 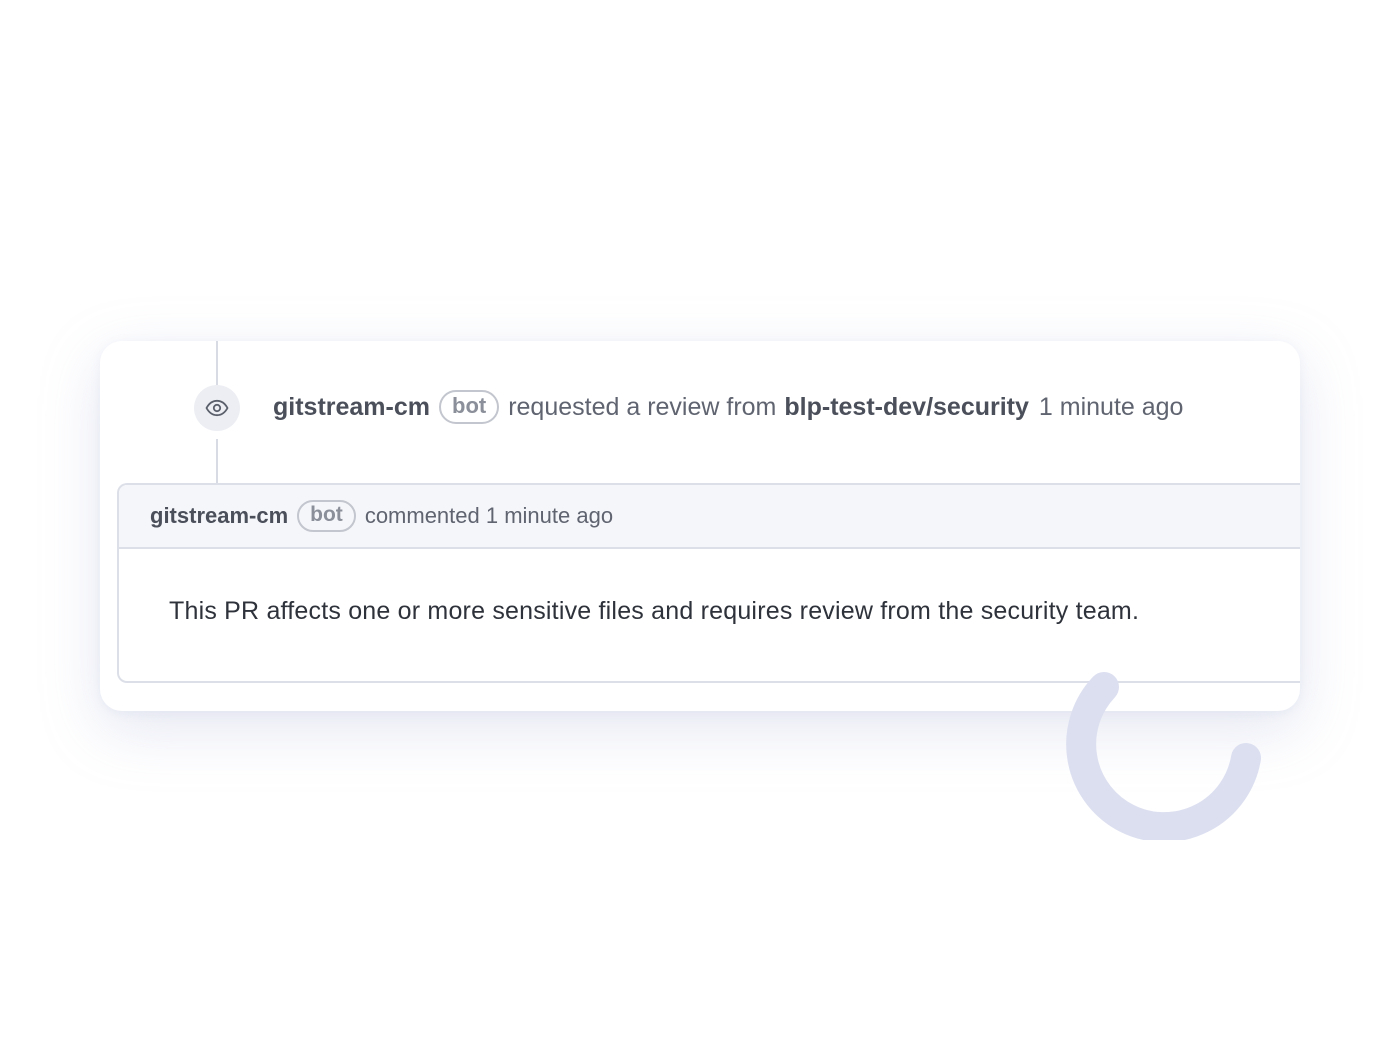 What do you see at coordinates (709, 517) in the screenshot?
I see `comment-header: gitstream-cm bot commented 1 minute ago` at bounding box center [709, 517].